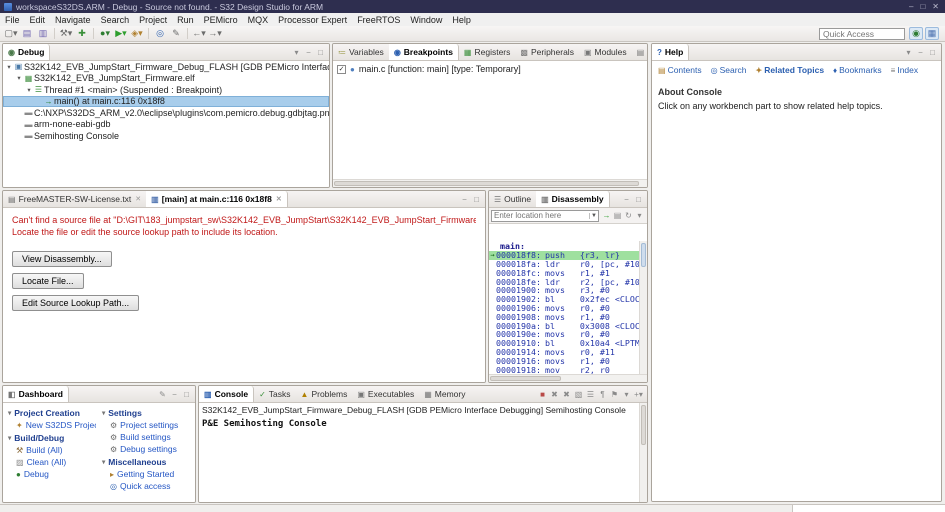 This screenshot has height=512, width=945. I want to click on tab-breakpoints: ◉ Breakpoints, so click(423, 52).